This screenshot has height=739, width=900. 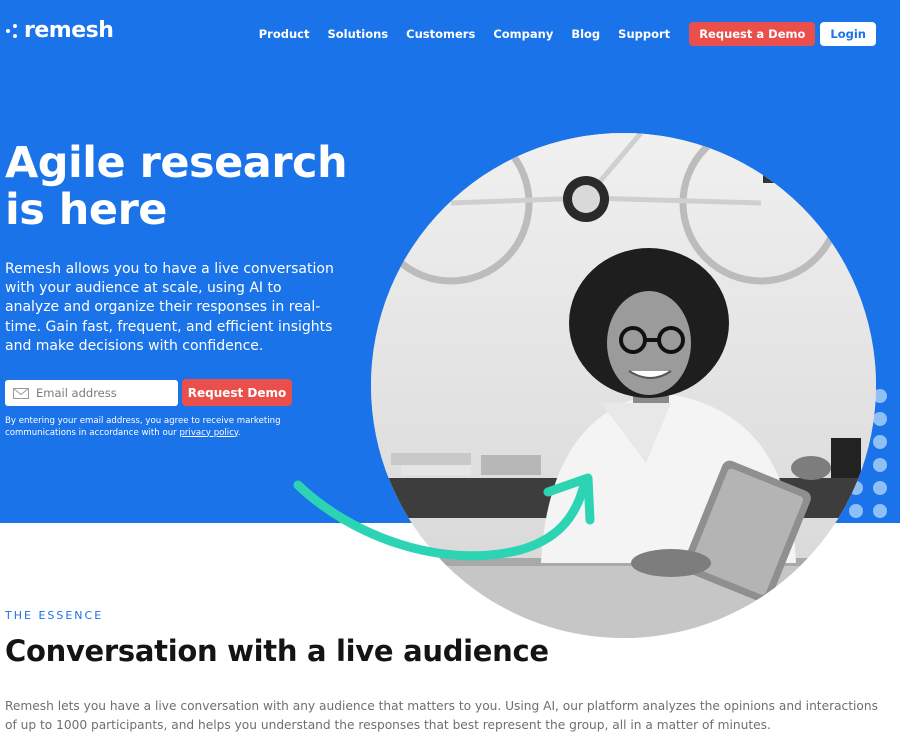 I want to click on section-eyebrow: THE ESSENCE, so click(x=54, y=615).